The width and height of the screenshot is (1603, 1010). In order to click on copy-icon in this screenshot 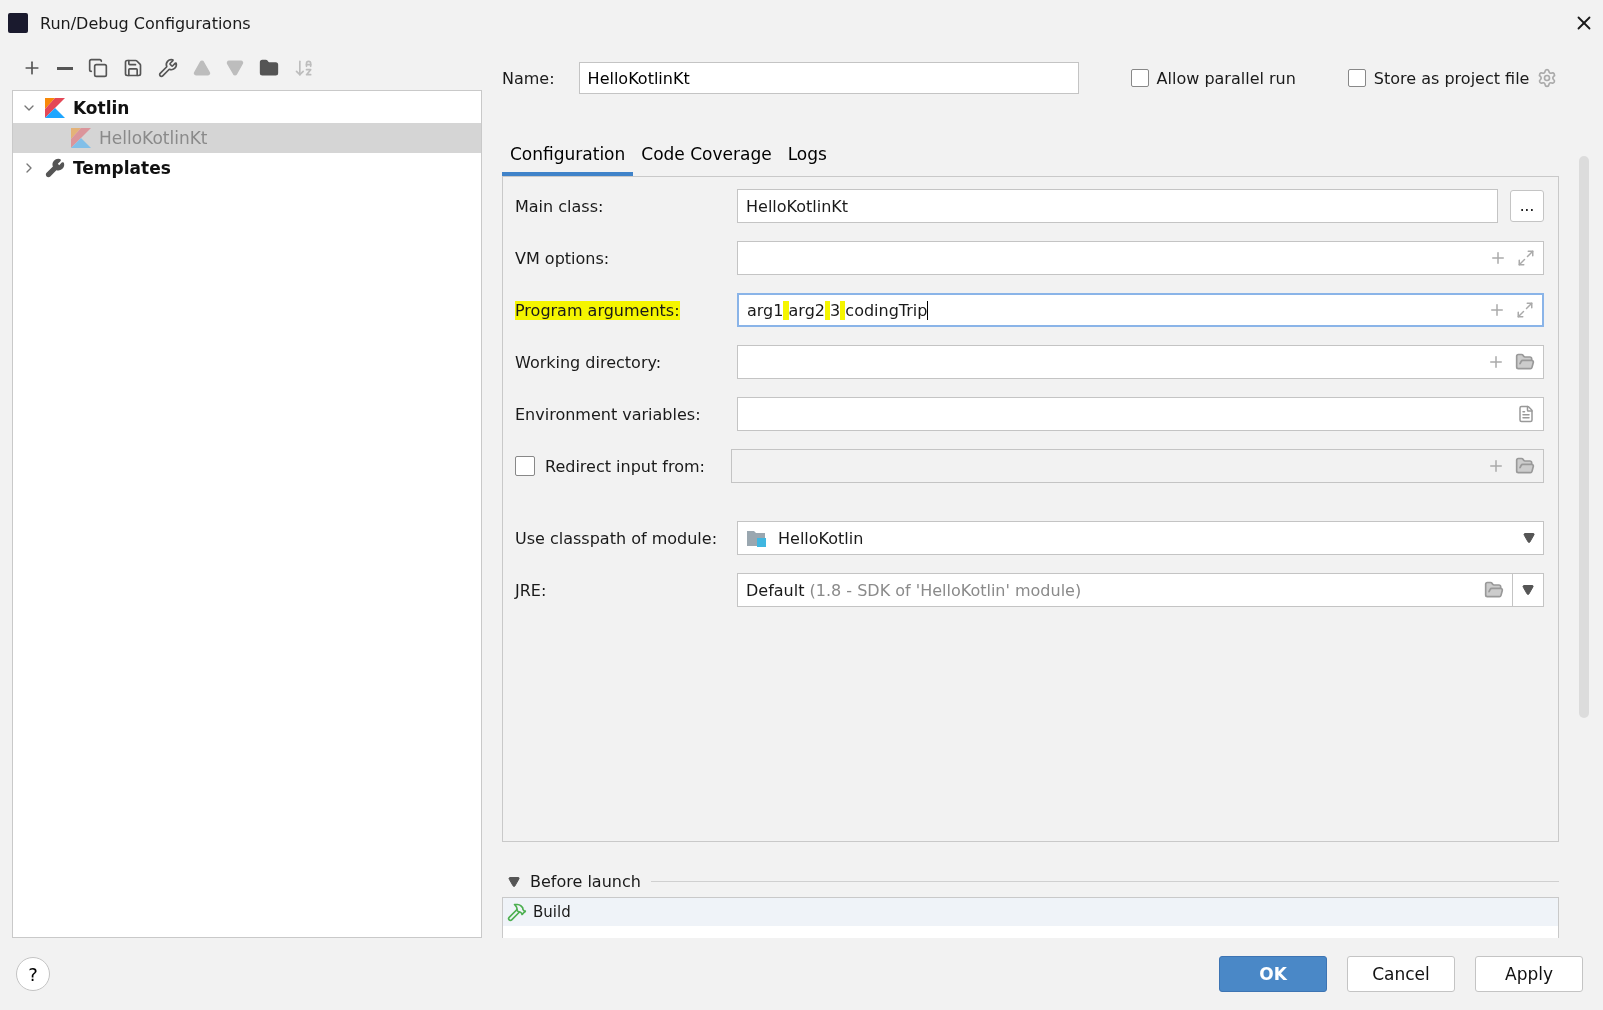, I will do `click(98, 68)`.